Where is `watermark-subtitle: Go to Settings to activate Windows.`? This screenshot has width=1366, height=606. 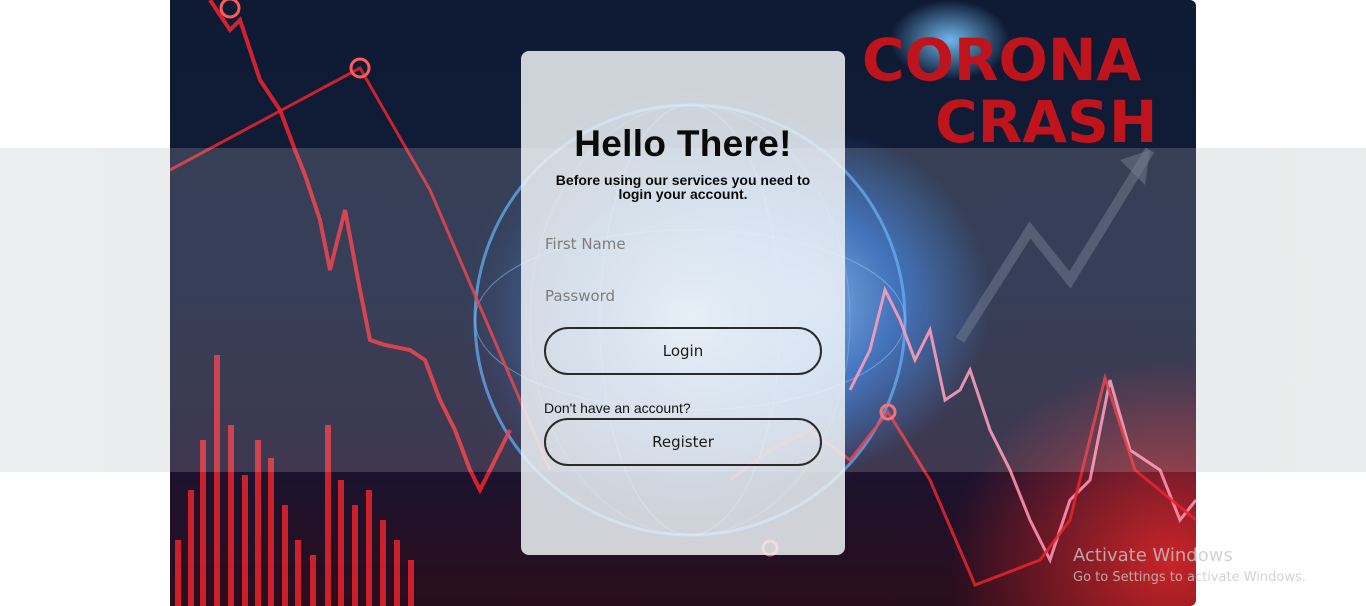 watermark-subtitle: Go to Settings to activate Windows. is located at coordinates (1189, 577).